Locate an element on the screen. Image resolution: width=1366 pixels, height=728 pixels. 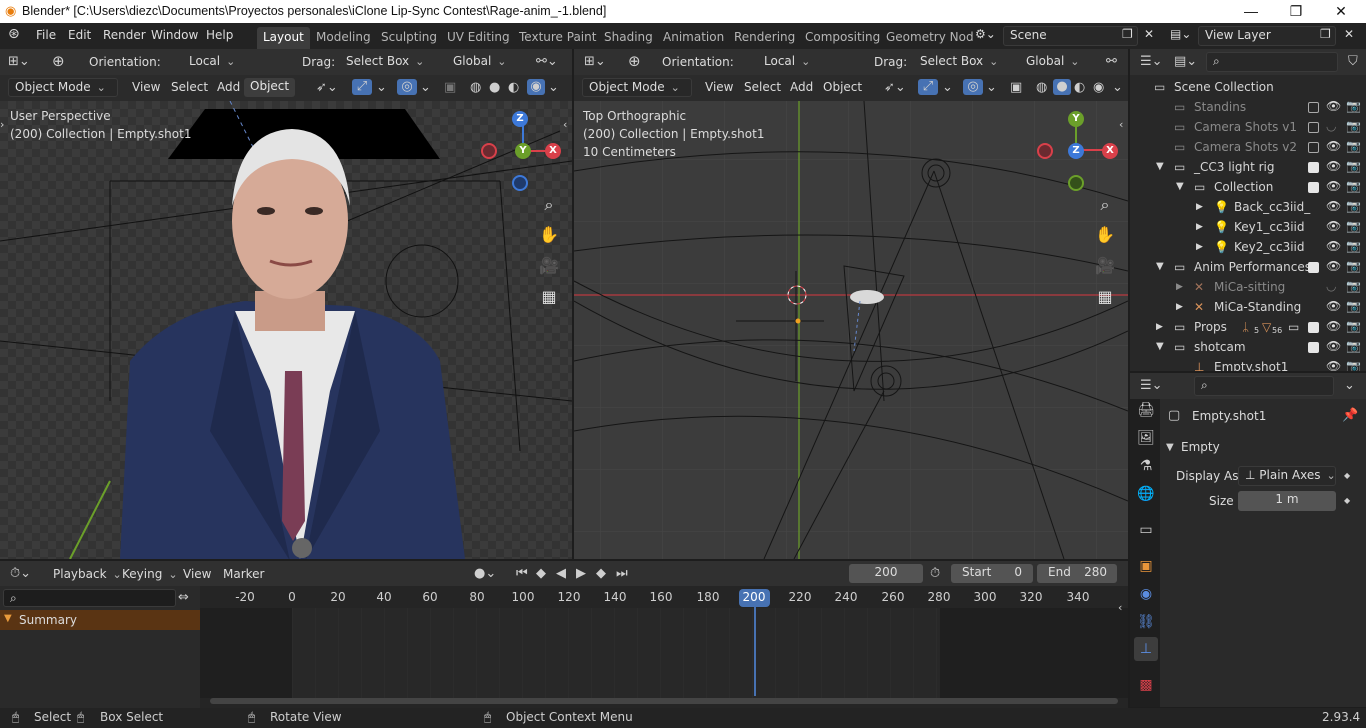
timeline-search-input: ⌕ is located at coordinates (89, 598).